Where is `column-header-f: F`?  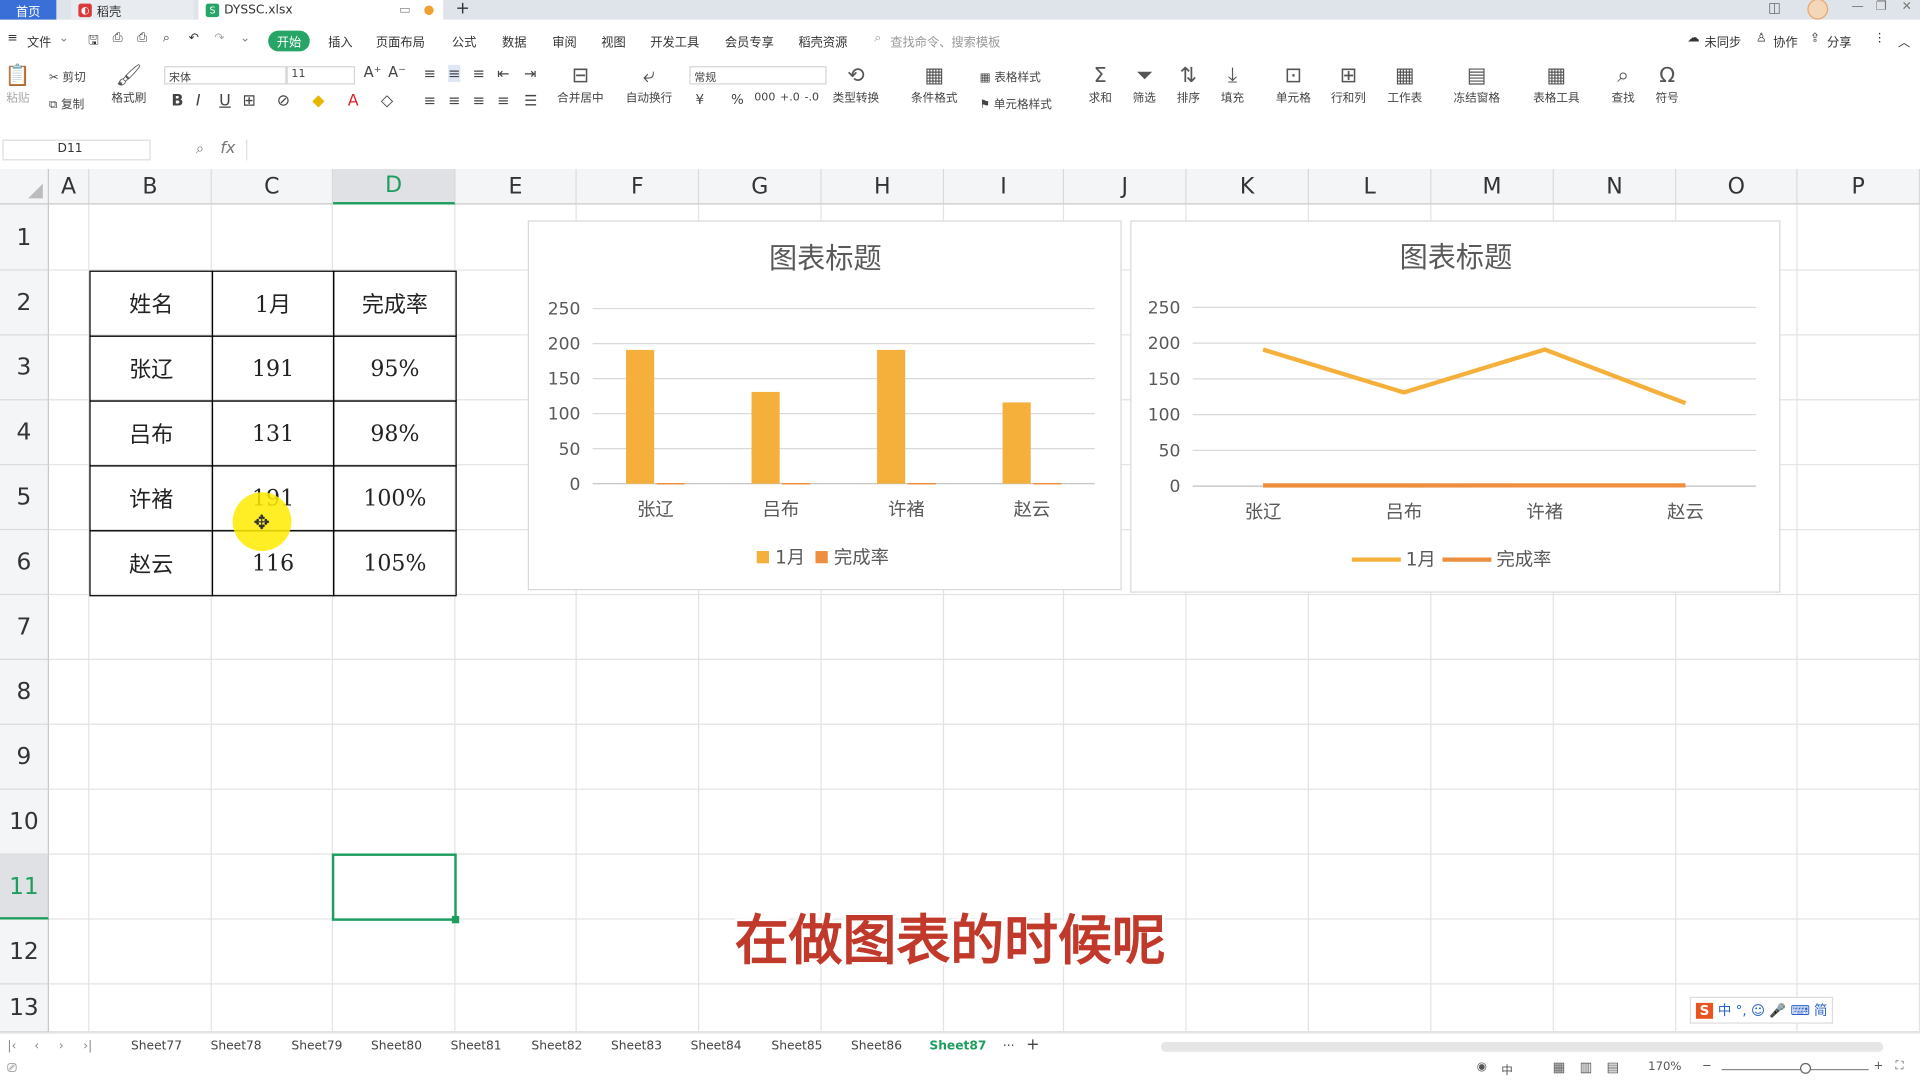
column-header-f: F is located at coordinates (638, 186).